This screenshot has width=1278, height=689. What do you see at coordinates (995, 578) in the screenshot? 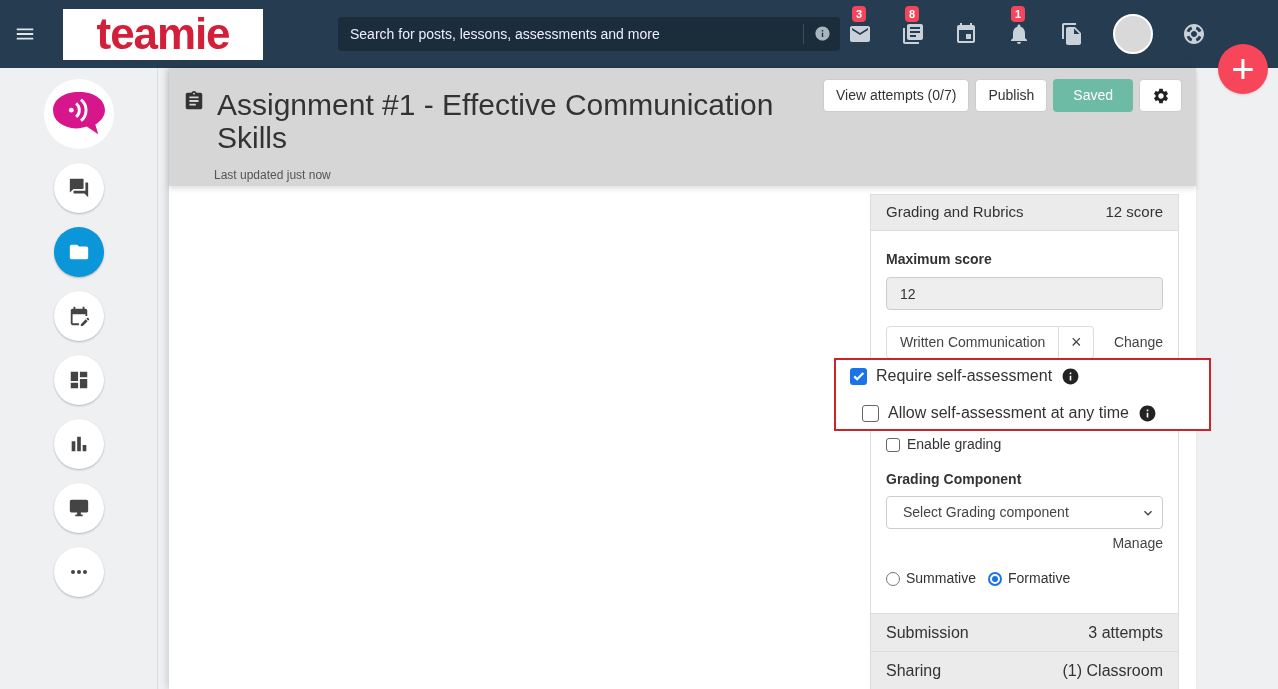
I see `radio-button` at bounding box center [995, 578].